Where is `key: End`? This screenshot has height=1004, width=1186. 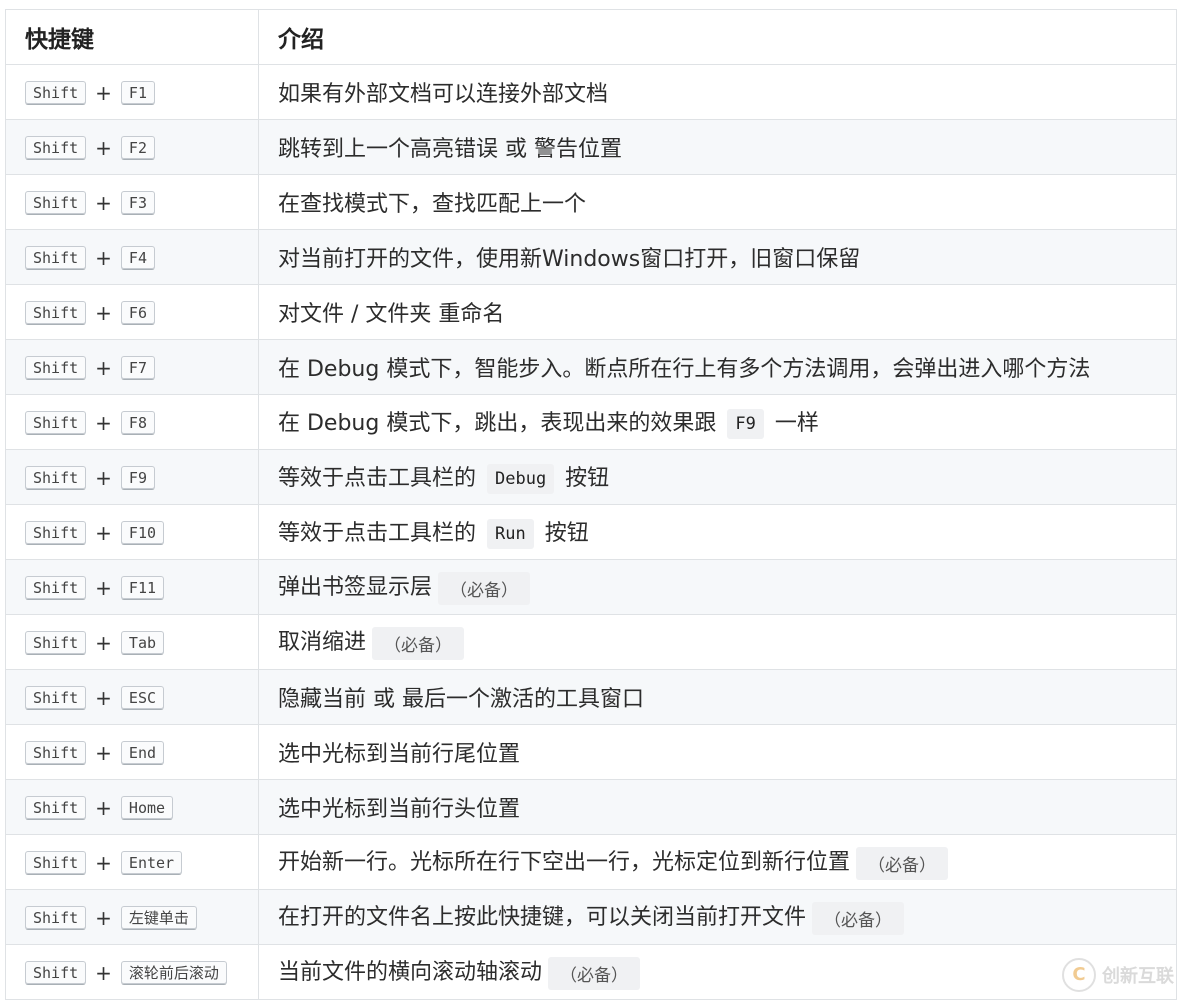
key: End is located at coordinates (142, 752).